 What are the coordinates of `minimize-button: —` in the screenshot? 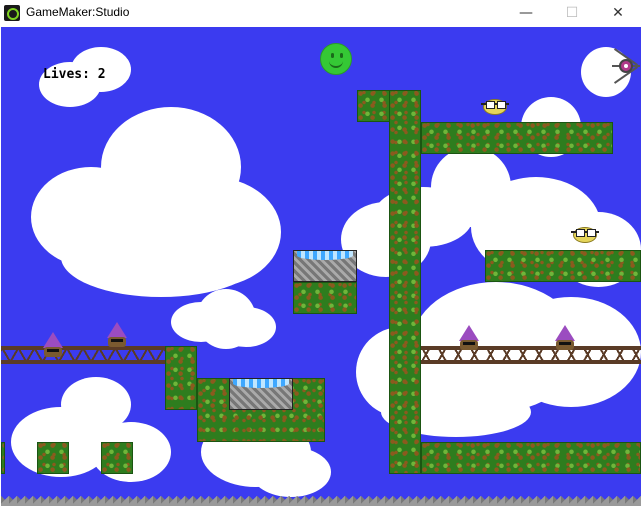 It's located at (526, 13).